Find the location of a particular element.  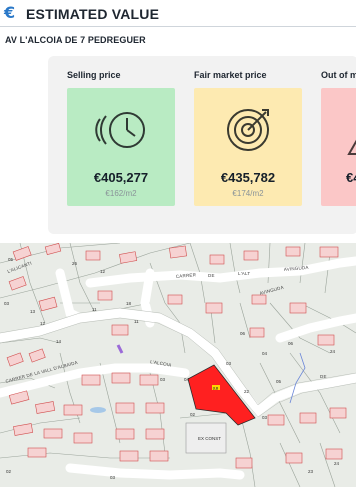

parcel-number: 26 is located at coordinates (75, 263).